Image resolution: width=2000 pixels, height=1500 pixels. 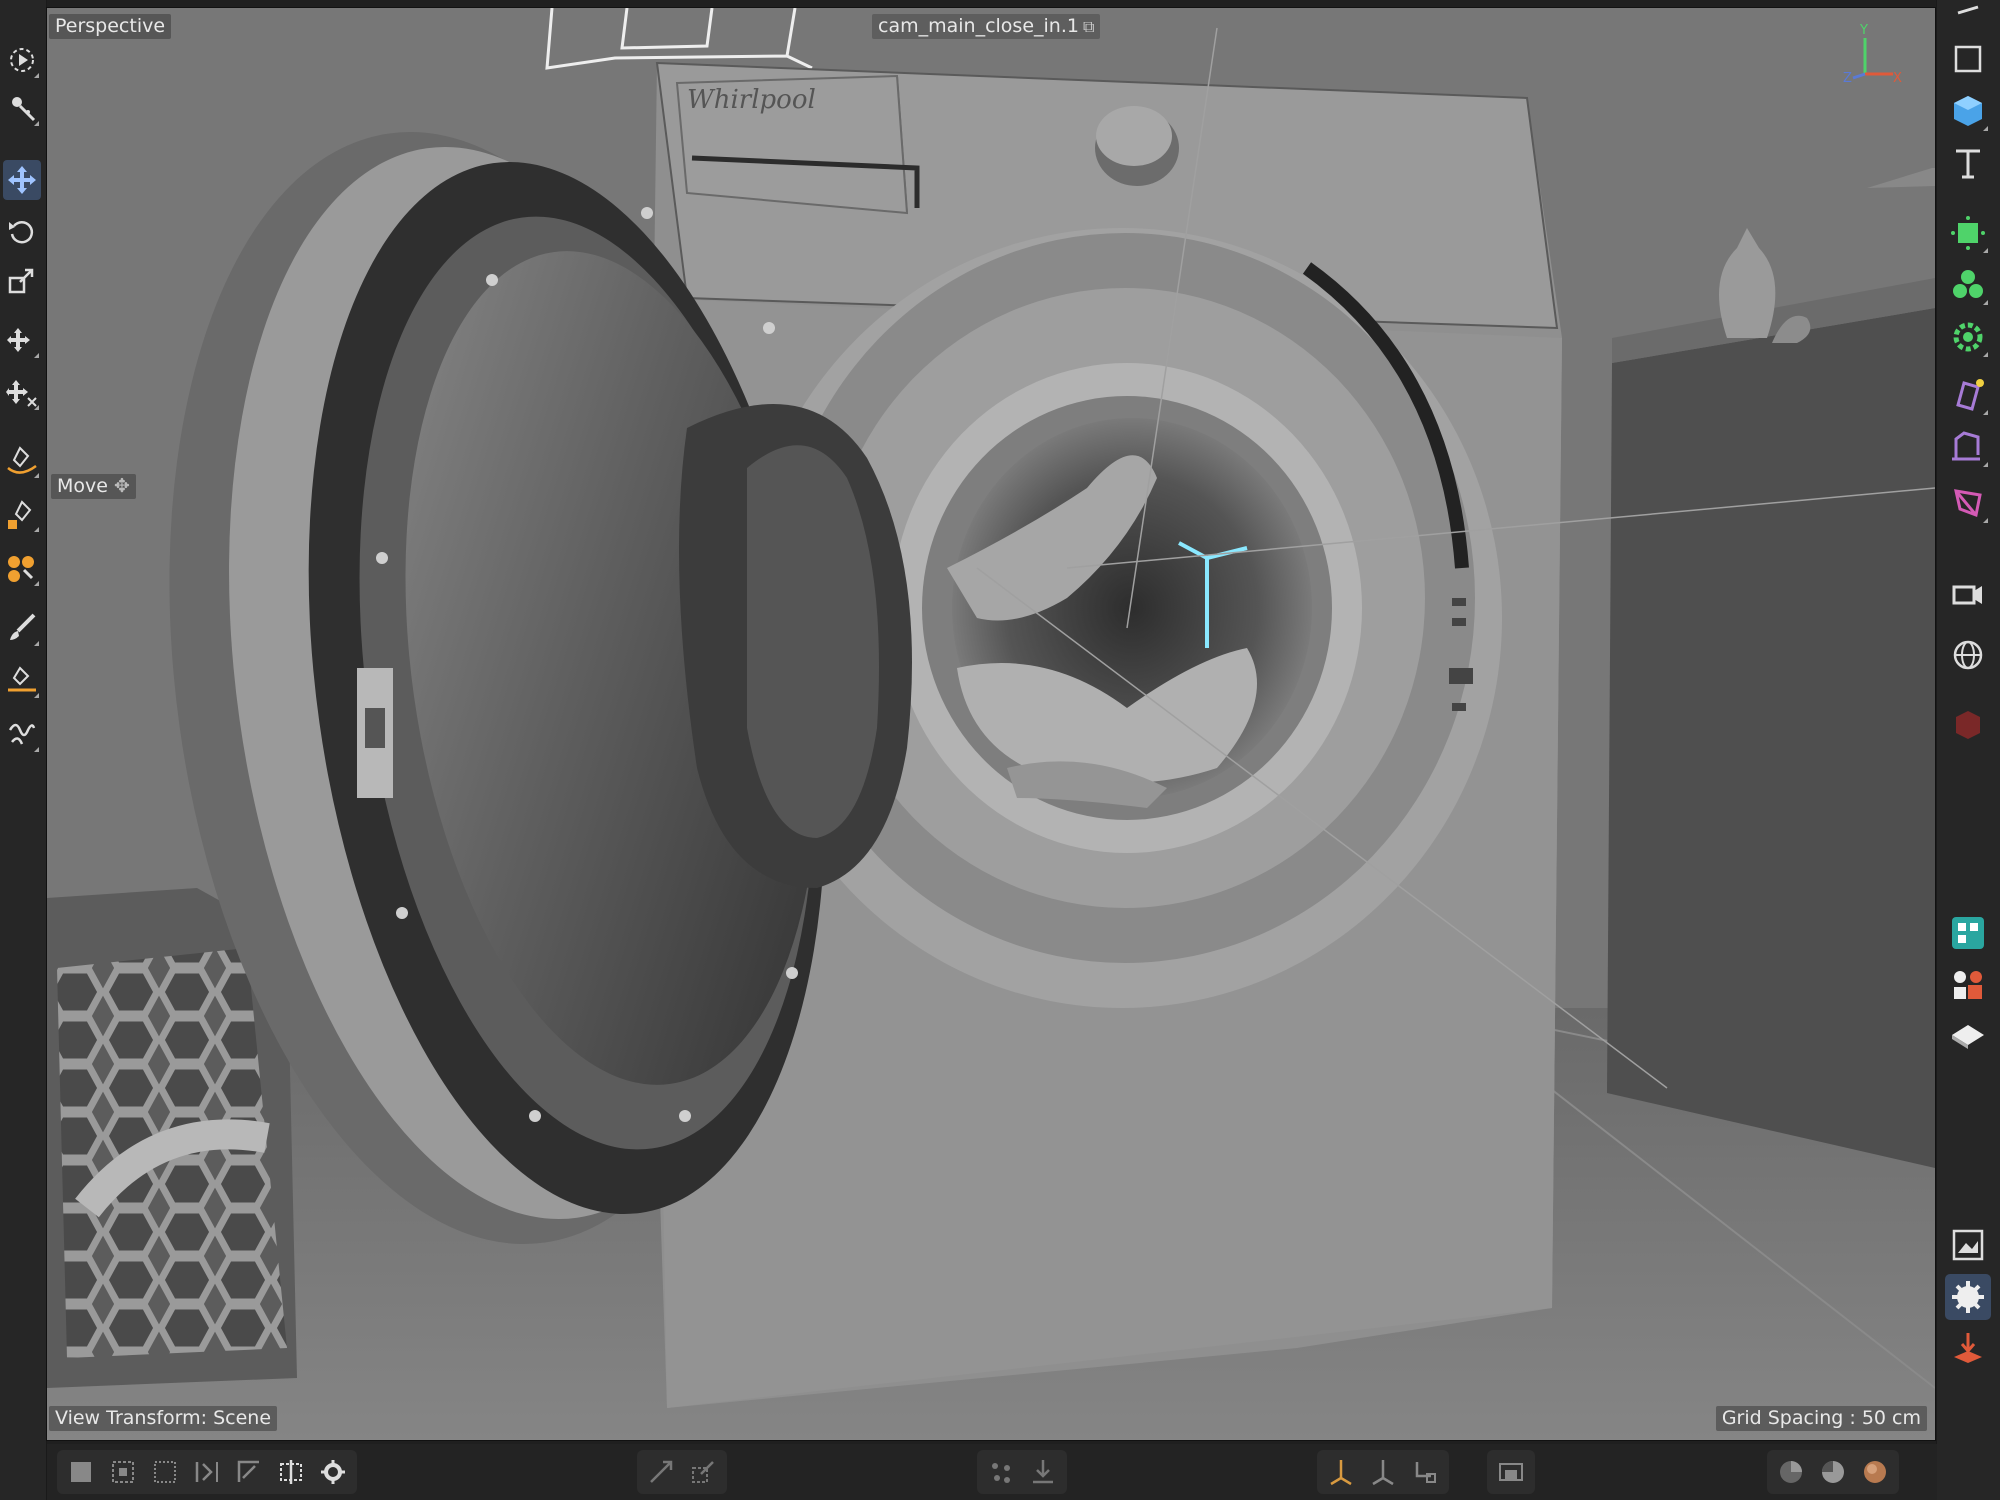 What do you see at coordinates (1968, 985) in the screenshot?
I see `mograph-icon` at bounding box center [1968, 985].